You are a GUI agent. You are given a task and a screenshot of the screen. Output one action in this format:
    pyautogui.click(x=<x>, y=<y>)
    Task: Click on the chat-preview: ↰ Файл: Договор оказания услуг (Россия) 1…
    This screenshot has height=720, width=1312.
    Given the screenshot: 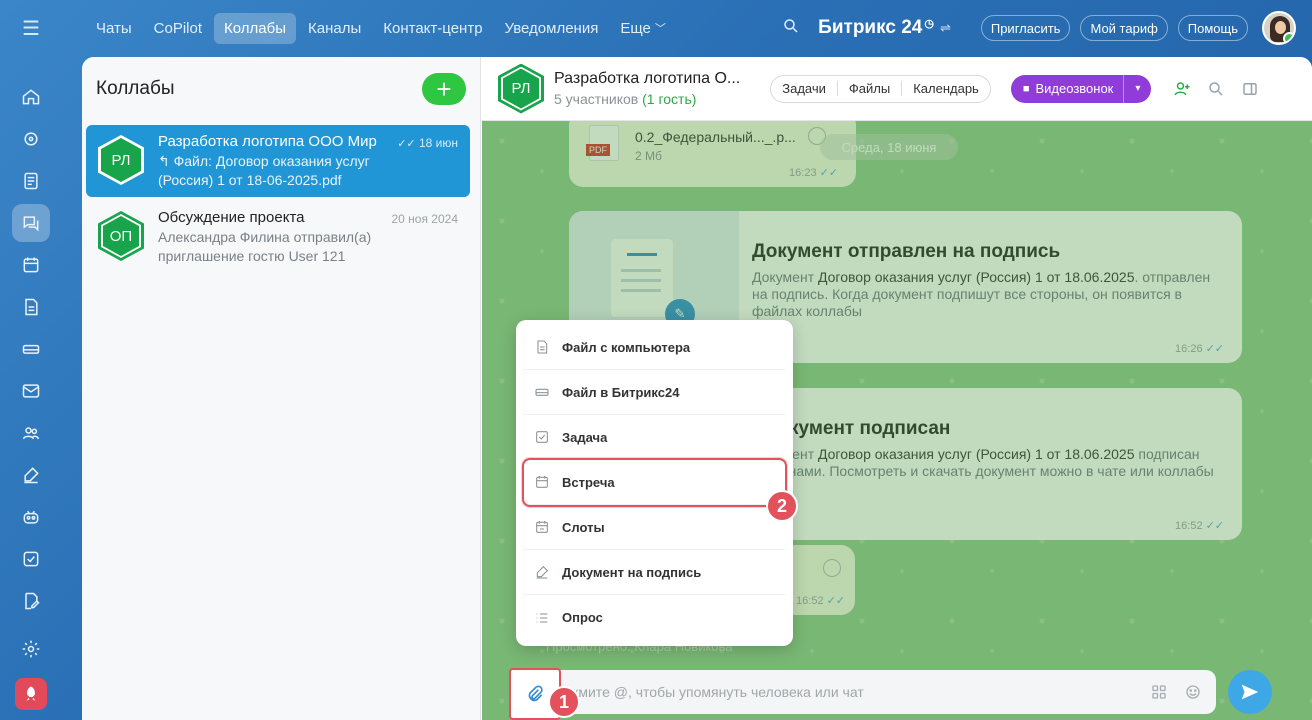 What is the action you would take?
    pyautogui.click(x=264, y=170)
    